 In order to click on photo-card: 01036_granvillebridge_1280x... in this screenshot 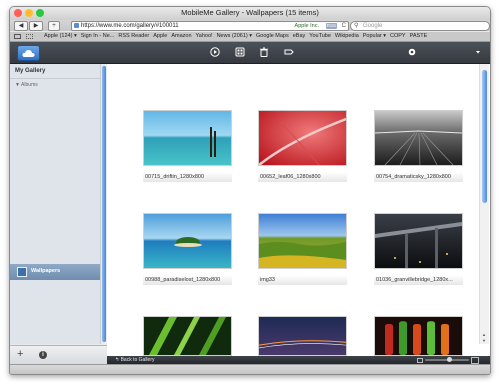, I will do `click(418, 249)`.